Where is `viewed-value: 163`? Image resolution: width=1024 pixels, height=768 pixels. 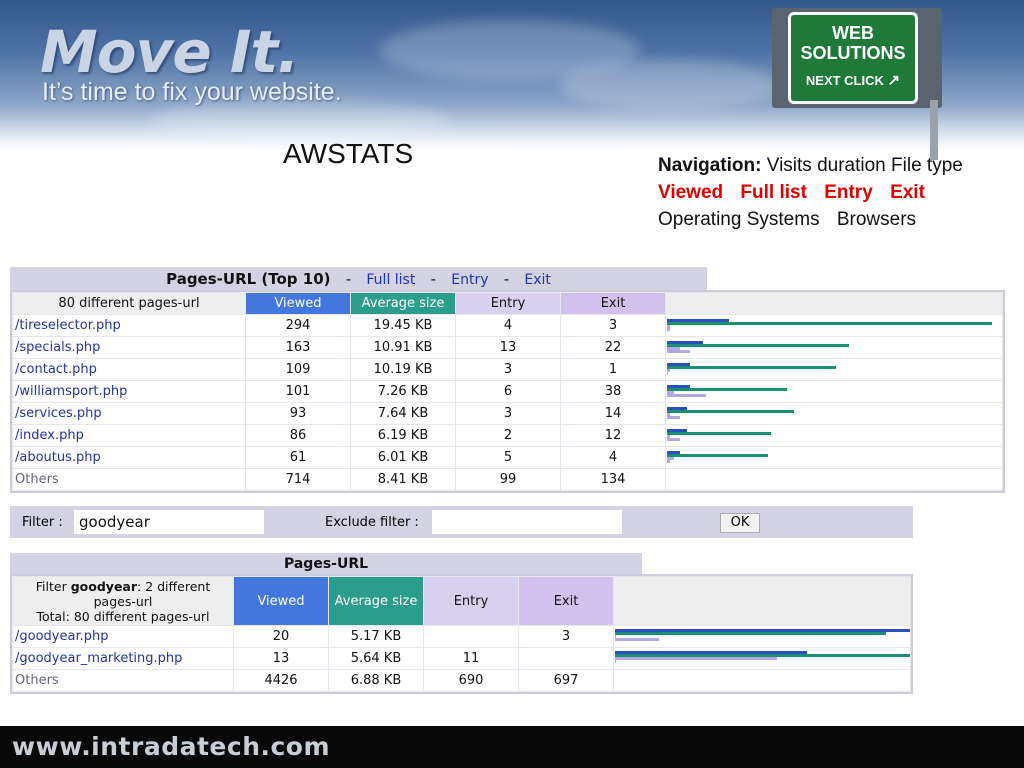 viewed-value: 163 is located at coordinates (298, 347).